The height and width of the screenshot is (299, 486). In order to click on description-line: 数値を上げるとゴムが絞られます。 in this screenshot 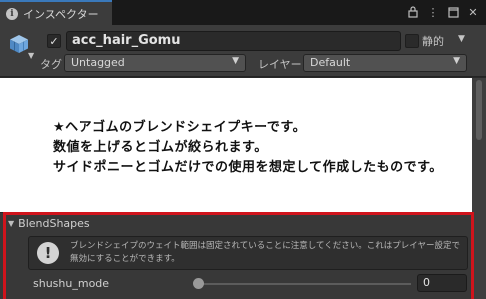, I will do `click(160, 147)`.